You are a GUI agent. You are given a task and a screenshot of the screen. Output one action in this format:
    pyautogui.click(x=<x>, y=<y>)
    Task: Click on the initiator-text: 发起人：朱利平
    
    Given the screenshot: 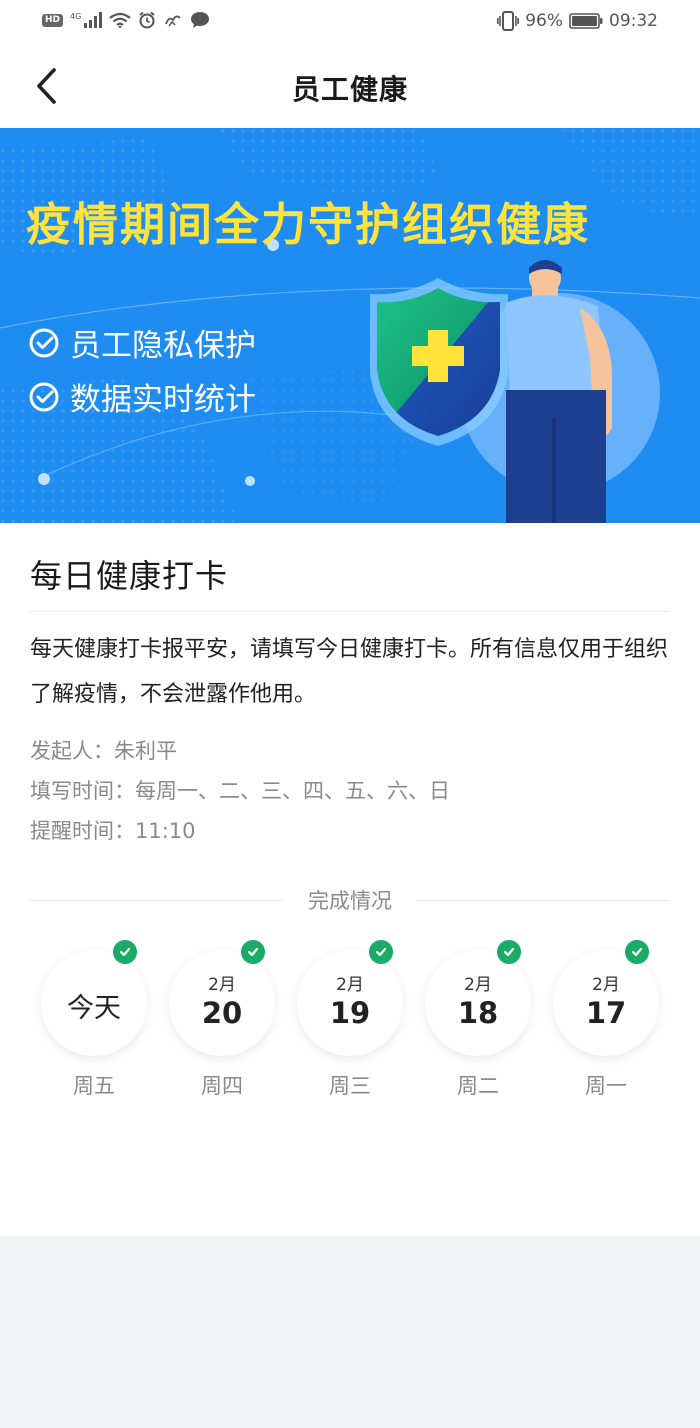 What is the action you would take?
    pyautogui.click(x=103, y=751)
    